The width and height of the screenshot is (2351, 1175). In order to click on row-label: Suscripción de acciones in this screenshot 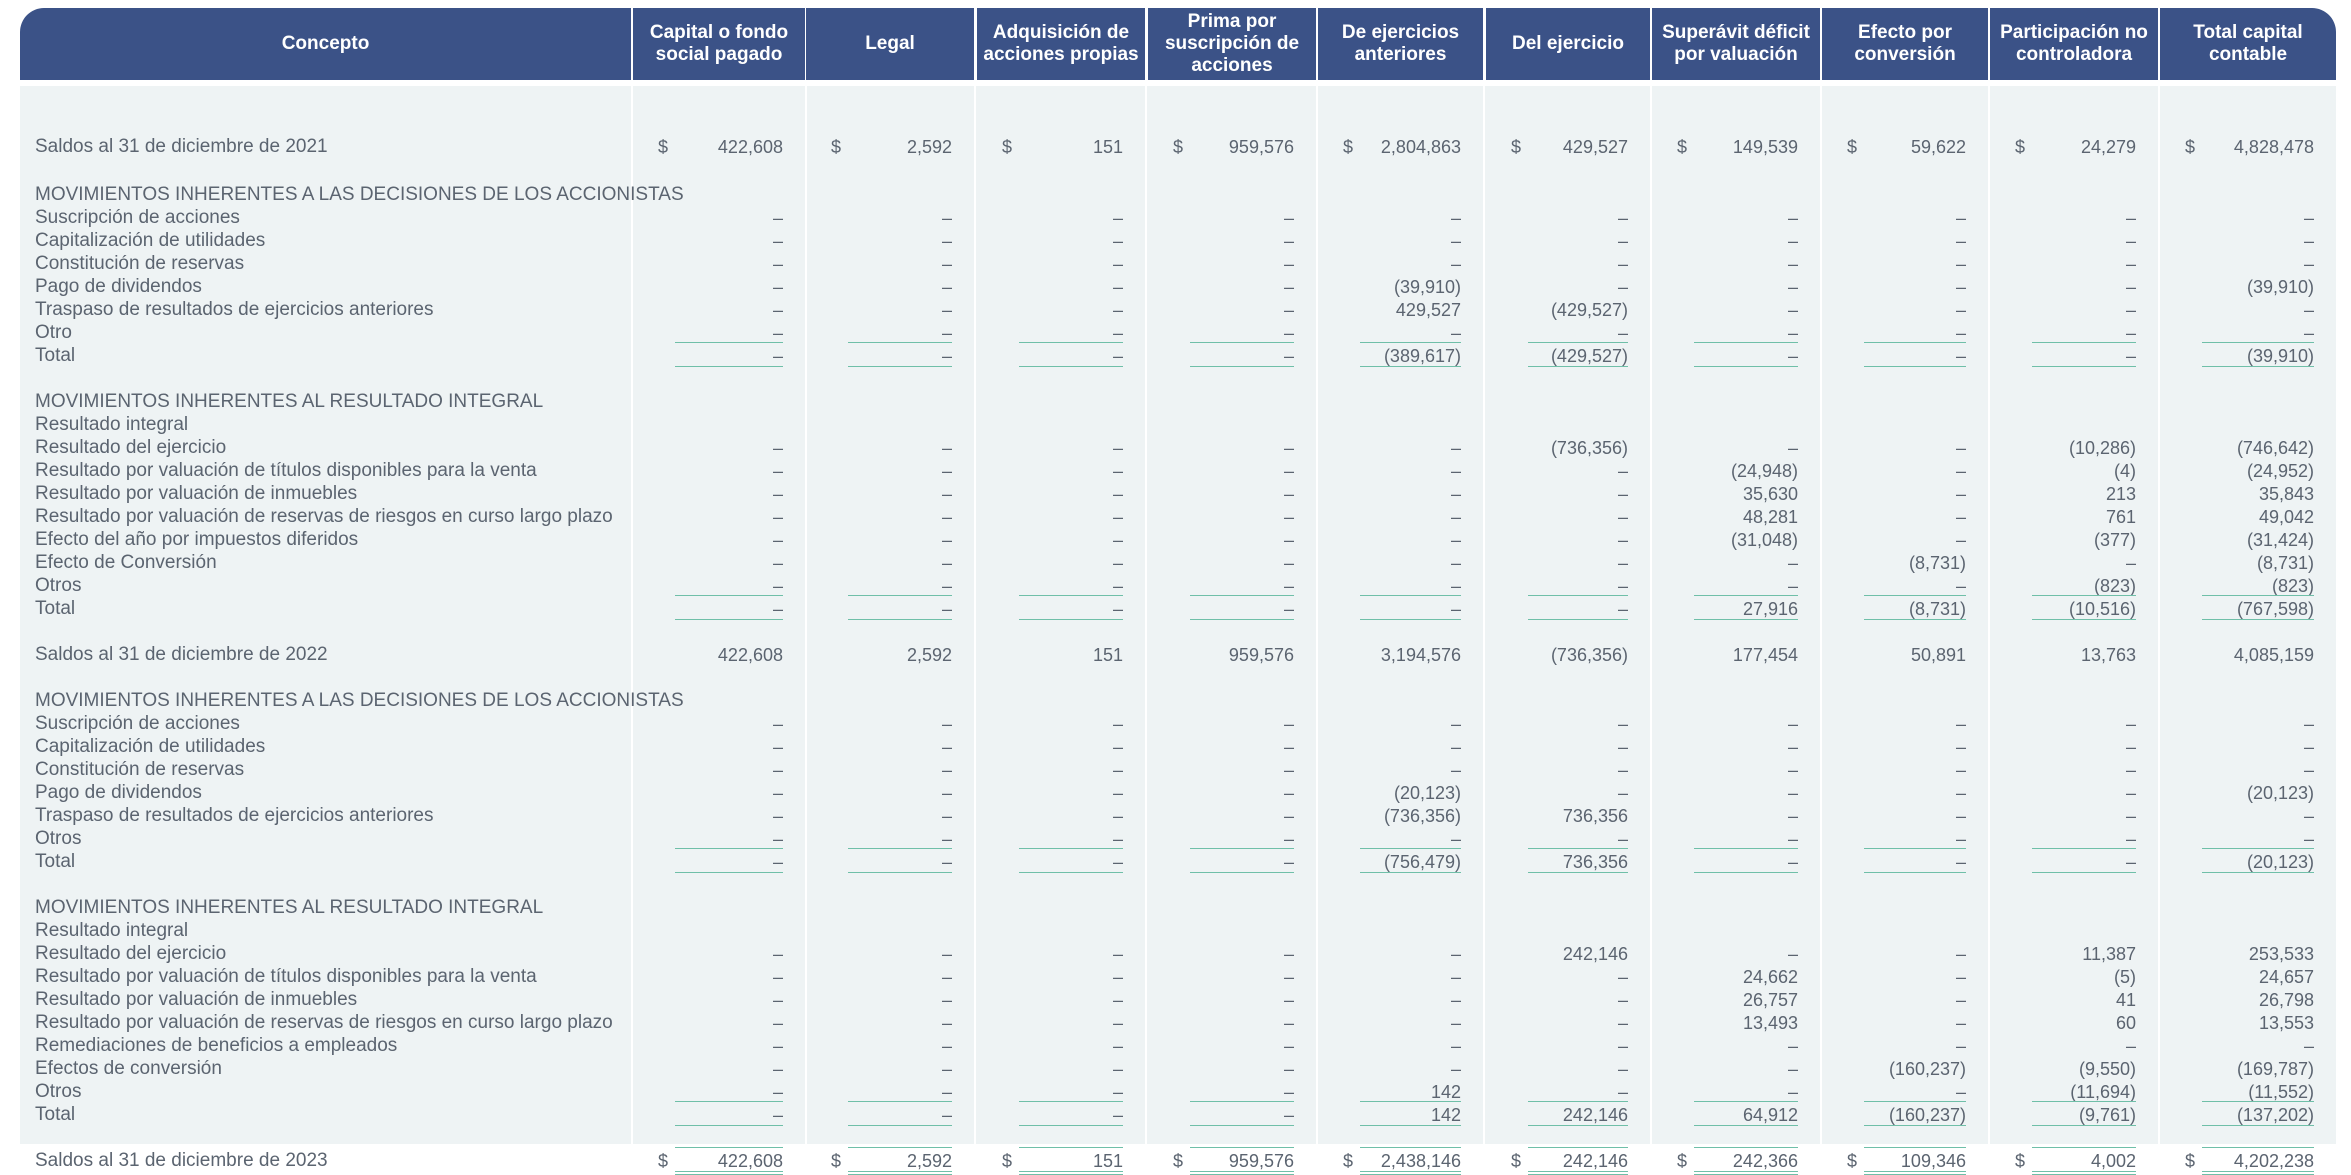, I will do `click(137, 217)`.